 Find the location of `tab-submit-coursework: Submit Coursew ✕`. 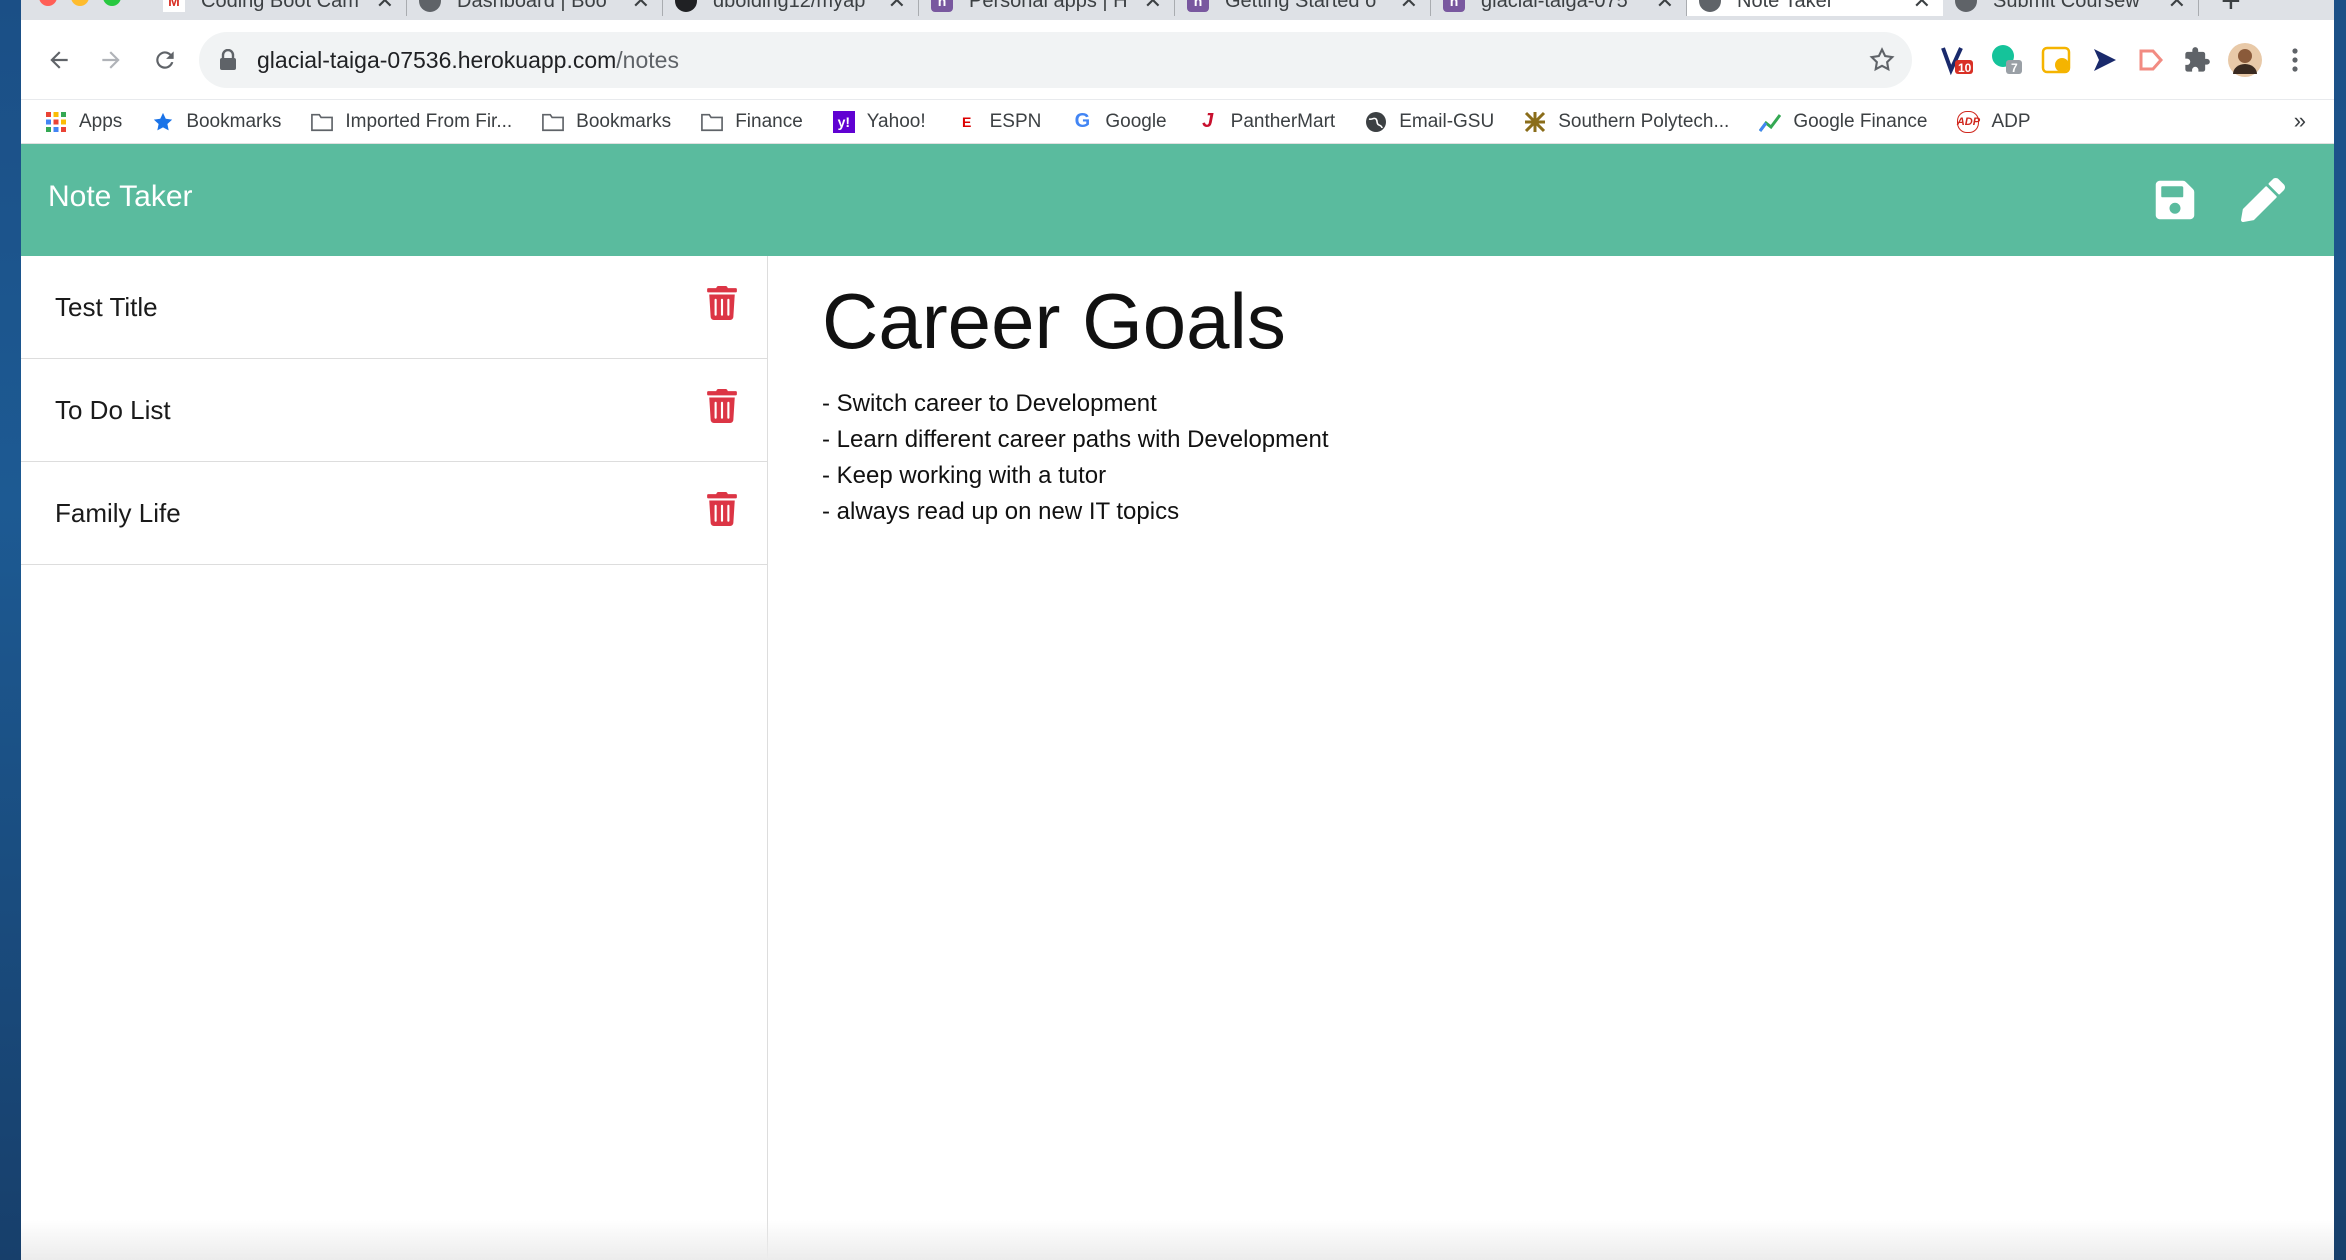

tab-submit-coursework: Submit Coursew ✕ is located at coordinates (2071, 8).